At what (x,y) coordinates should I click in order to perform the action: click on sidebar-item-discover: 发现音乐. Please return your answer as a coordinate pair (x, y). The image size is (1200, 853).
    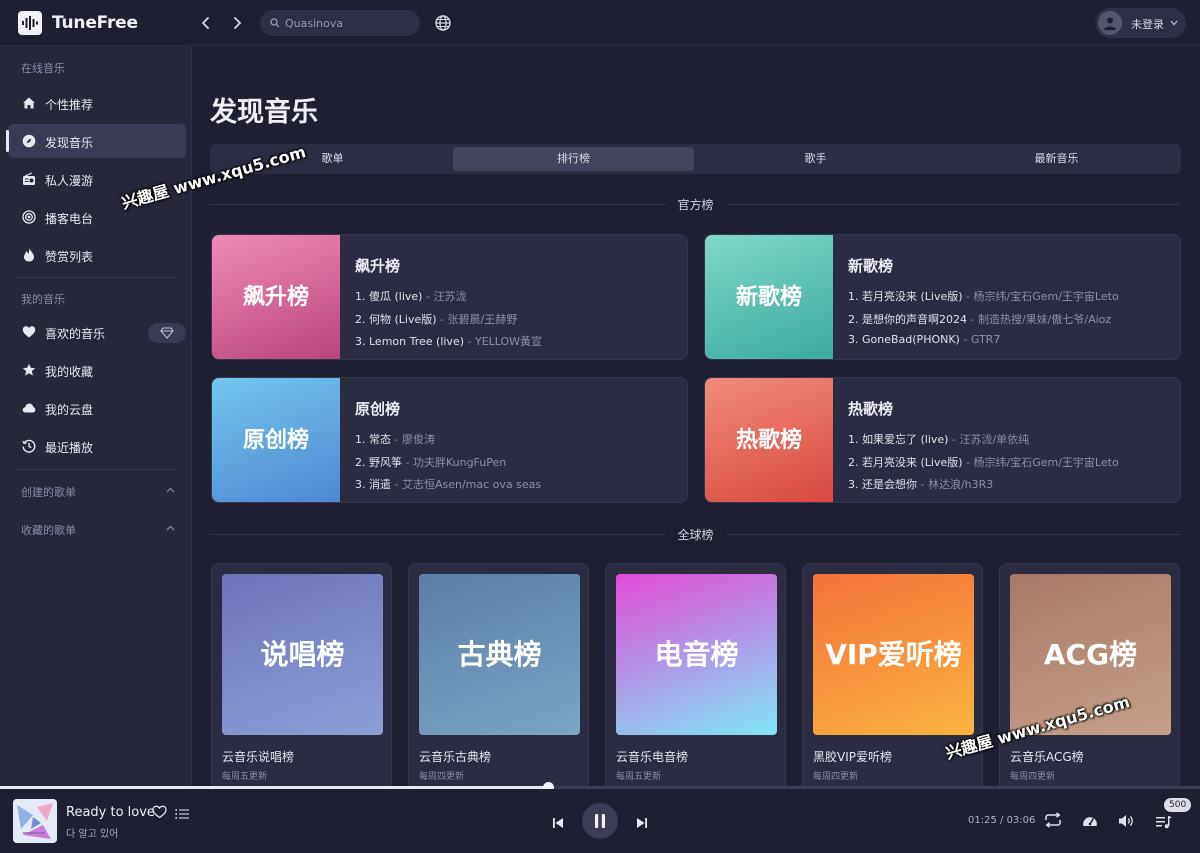
    Looking at the image, I should click on (96, 141).